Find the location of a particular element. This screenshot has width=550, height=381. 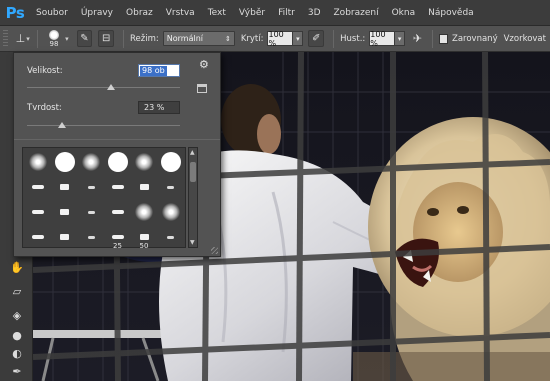

photoshop-logo: Ps is located at coordinates (15, 13).